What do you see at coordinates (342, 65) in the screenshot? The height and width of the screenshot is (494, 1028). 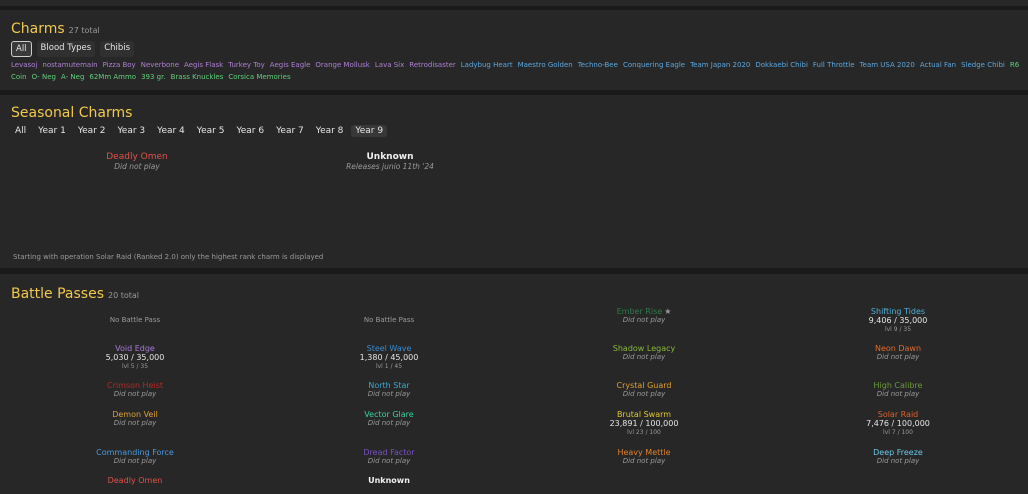 I see `charm-item: Orange Mollusk` at bounding box center [342, 65].